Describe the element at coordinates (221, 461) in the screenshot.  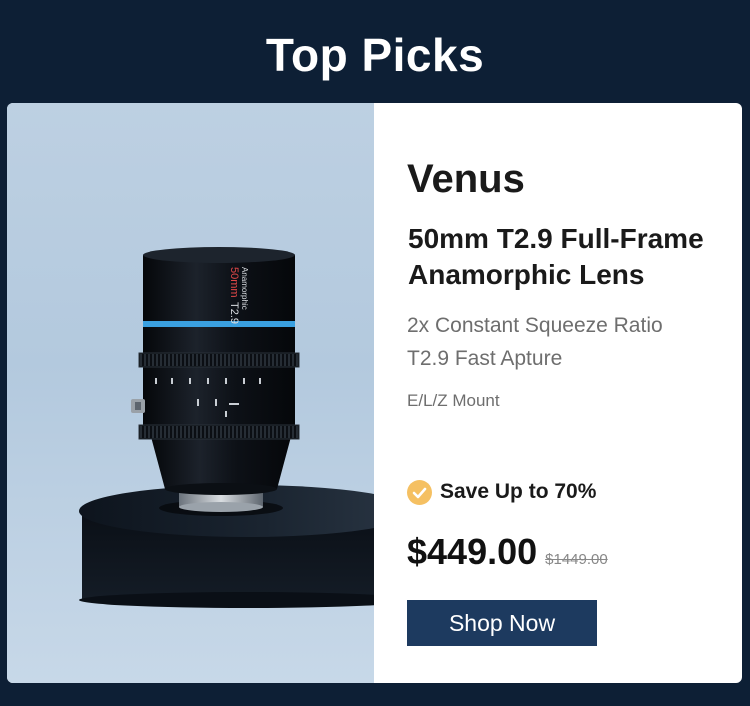
I see `lens-lower-barrel` at that location.